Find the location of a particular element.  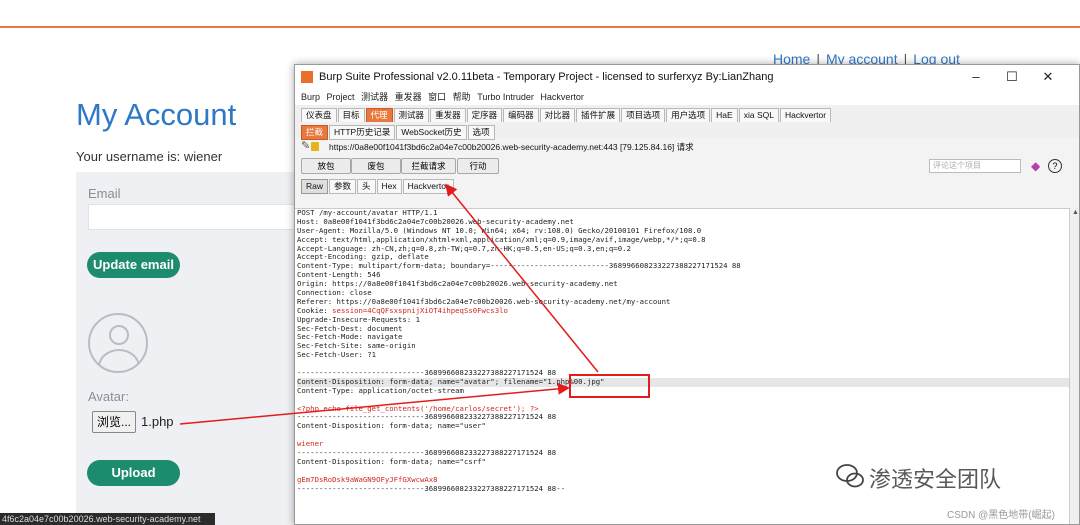

request-line: Content-Type: application/octet-stream is located at coordinates (380, 390).